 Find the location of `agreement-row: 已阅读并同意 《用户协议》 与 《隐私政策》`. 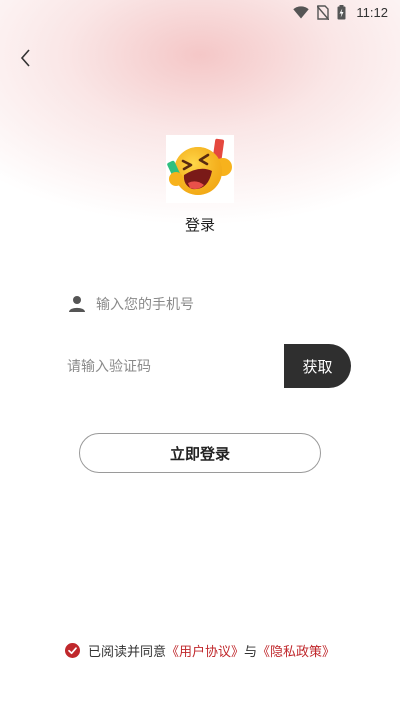

agreement-row: 已阅读并同意 《用户协议》 与 《隐私政策》 is located at coordinates (200, 650).